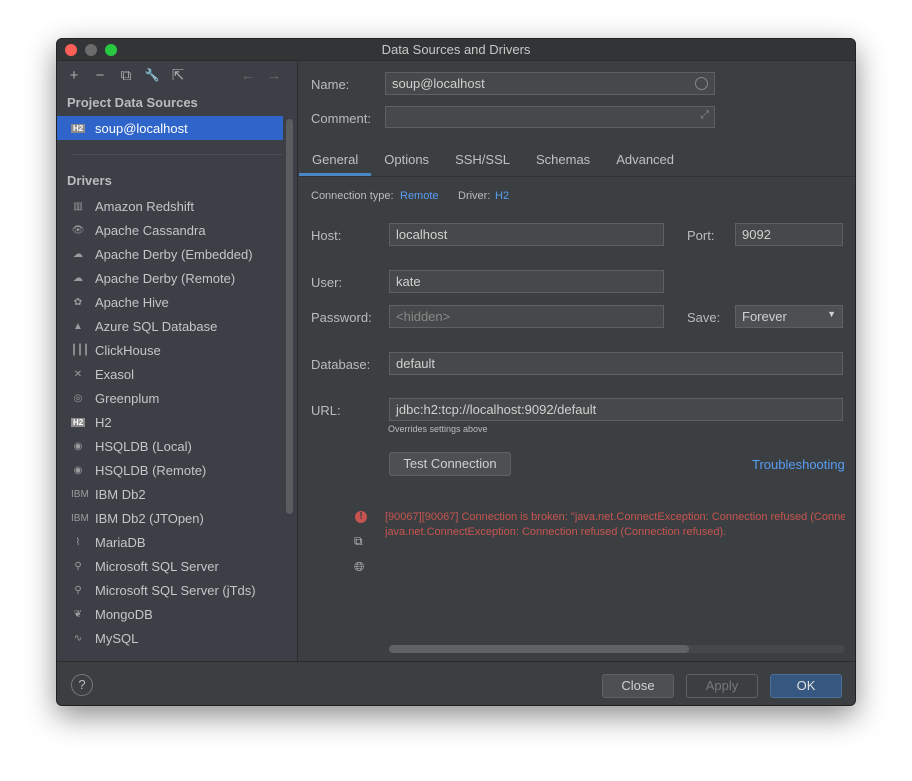 This screenshot has width=912, height=781. I want to click on driver-item: ✕ Exasol, so click(177, 374).